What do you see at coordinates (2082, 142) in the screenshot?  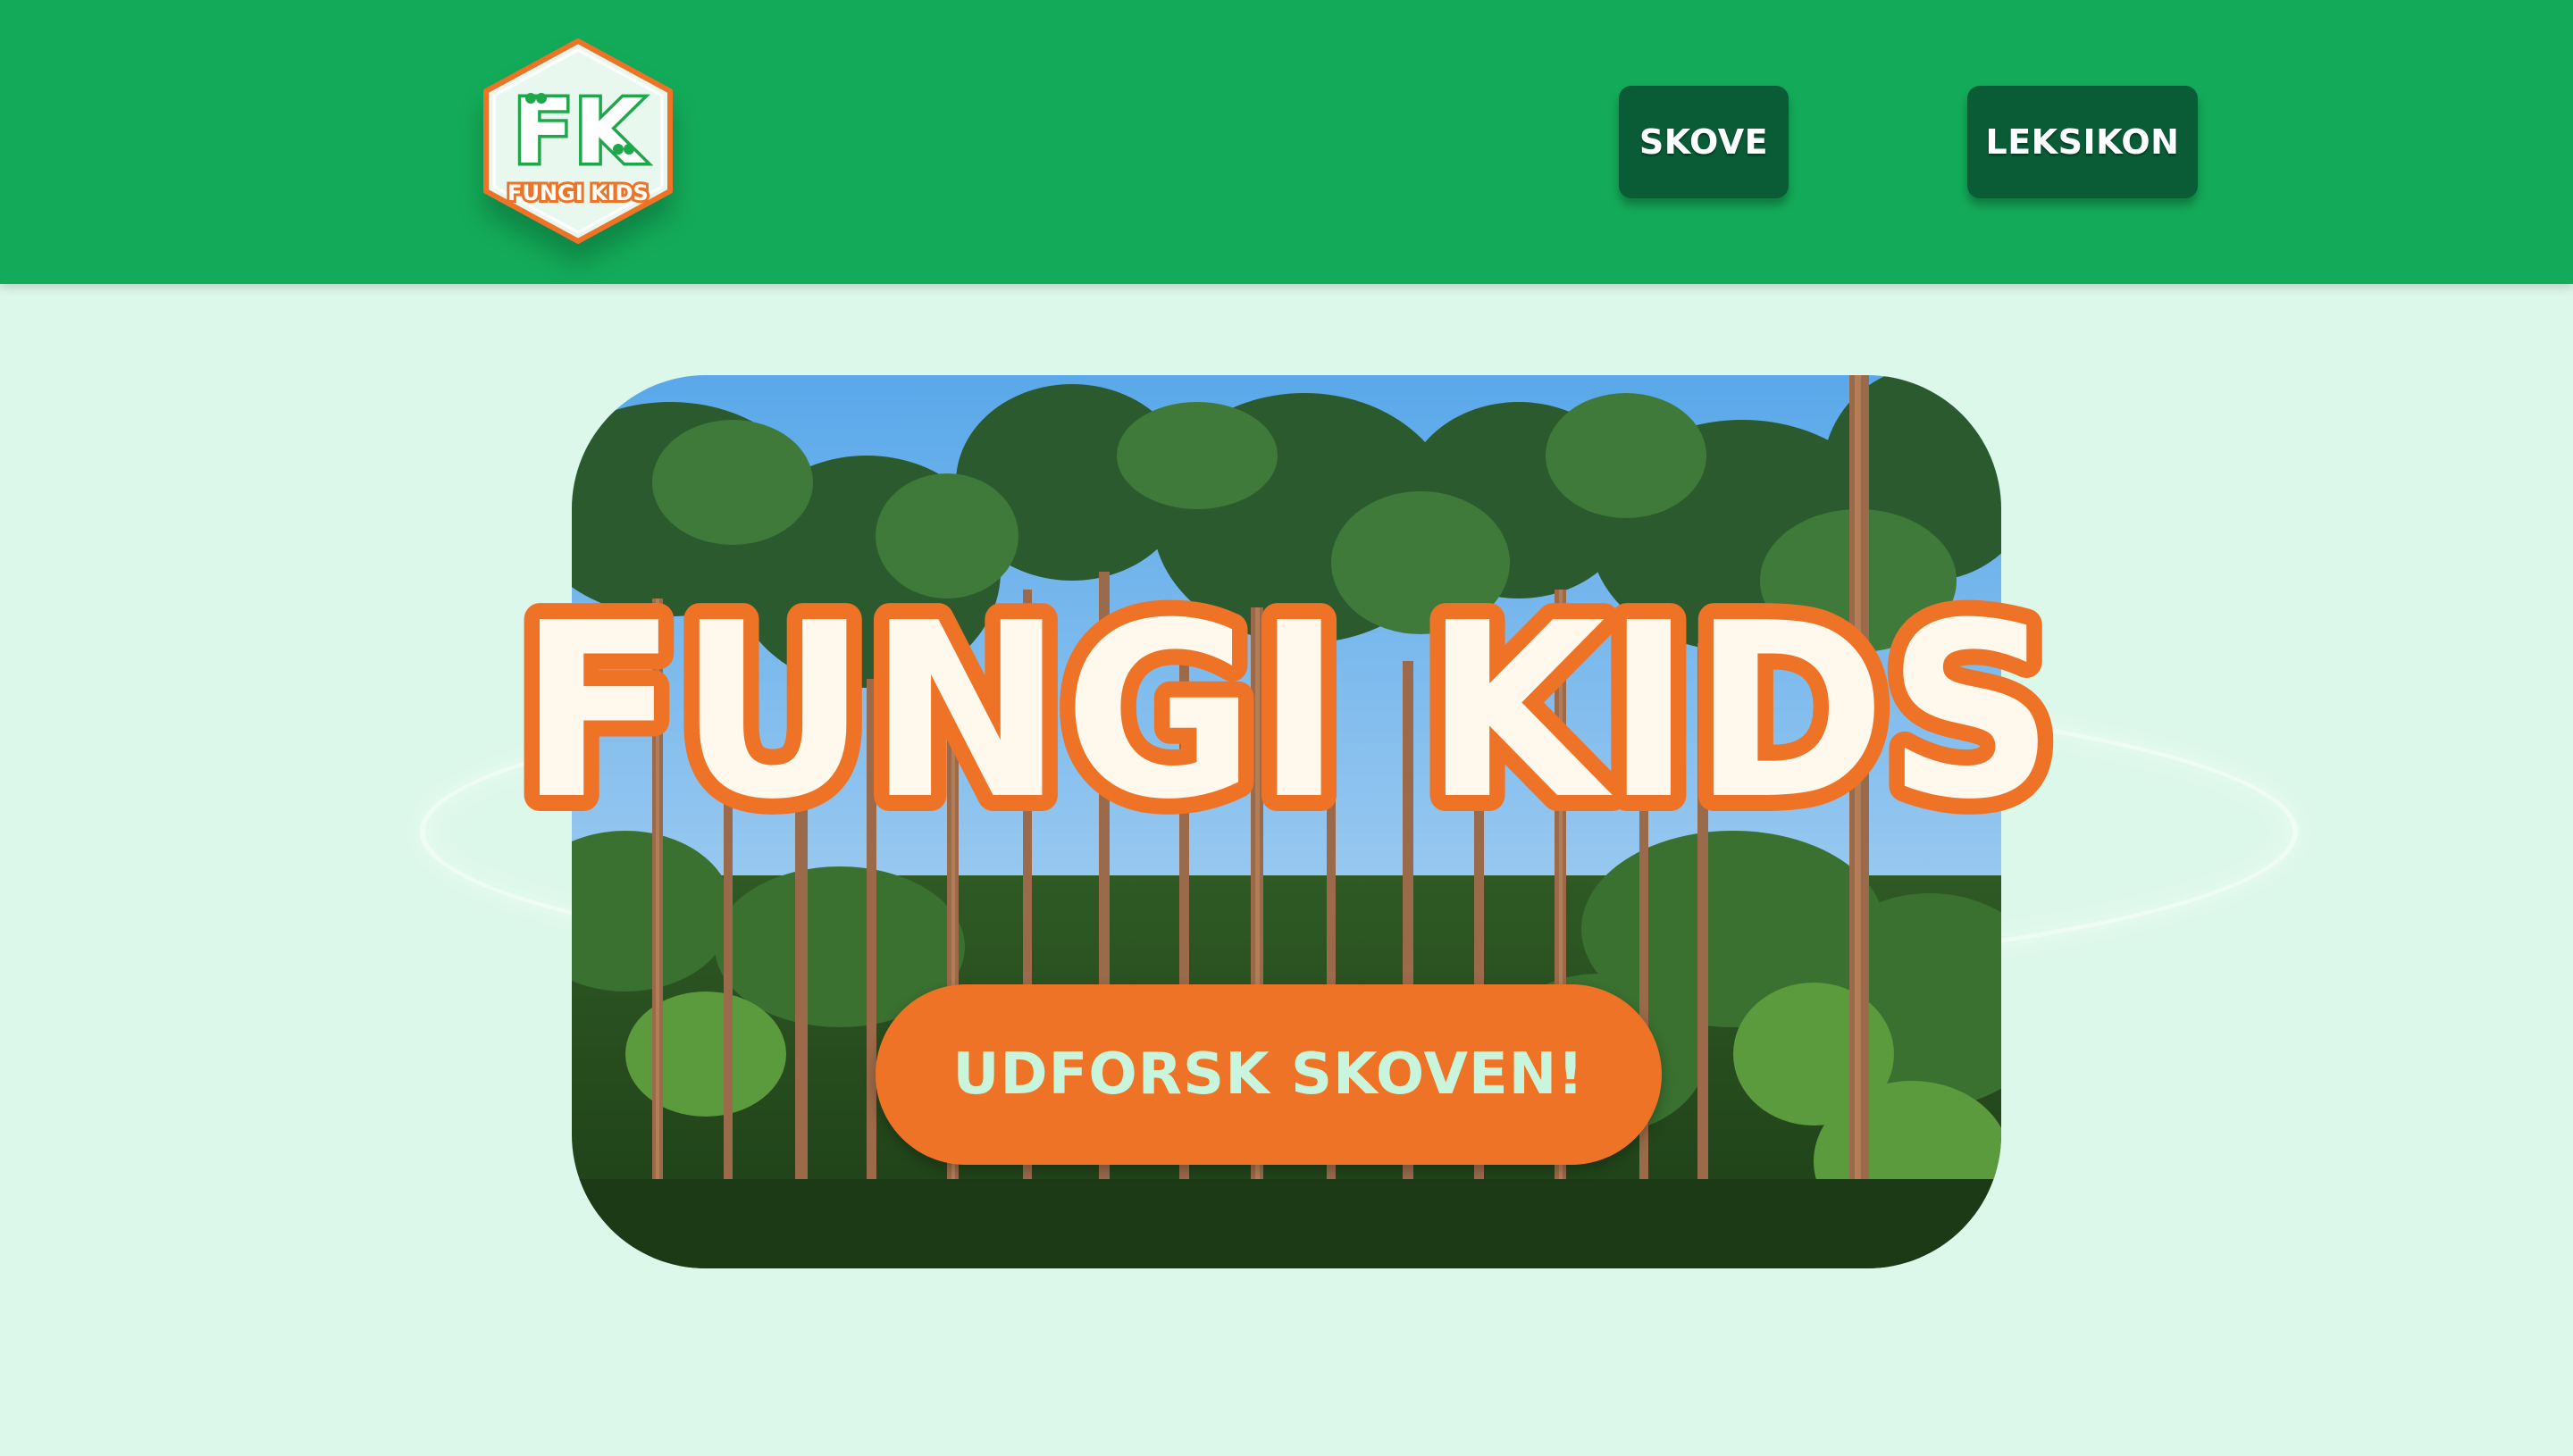 I see `nav-leksikon-button: LEKSIKON` at bounding box center [2082, 142].